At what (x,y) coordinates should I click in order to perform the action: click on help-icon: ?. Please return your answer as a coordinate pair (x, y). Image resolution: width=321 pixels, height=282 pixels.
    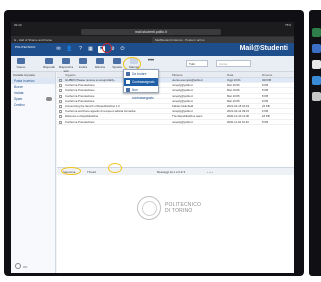
    Looking at the image, I should click on (80, 49).